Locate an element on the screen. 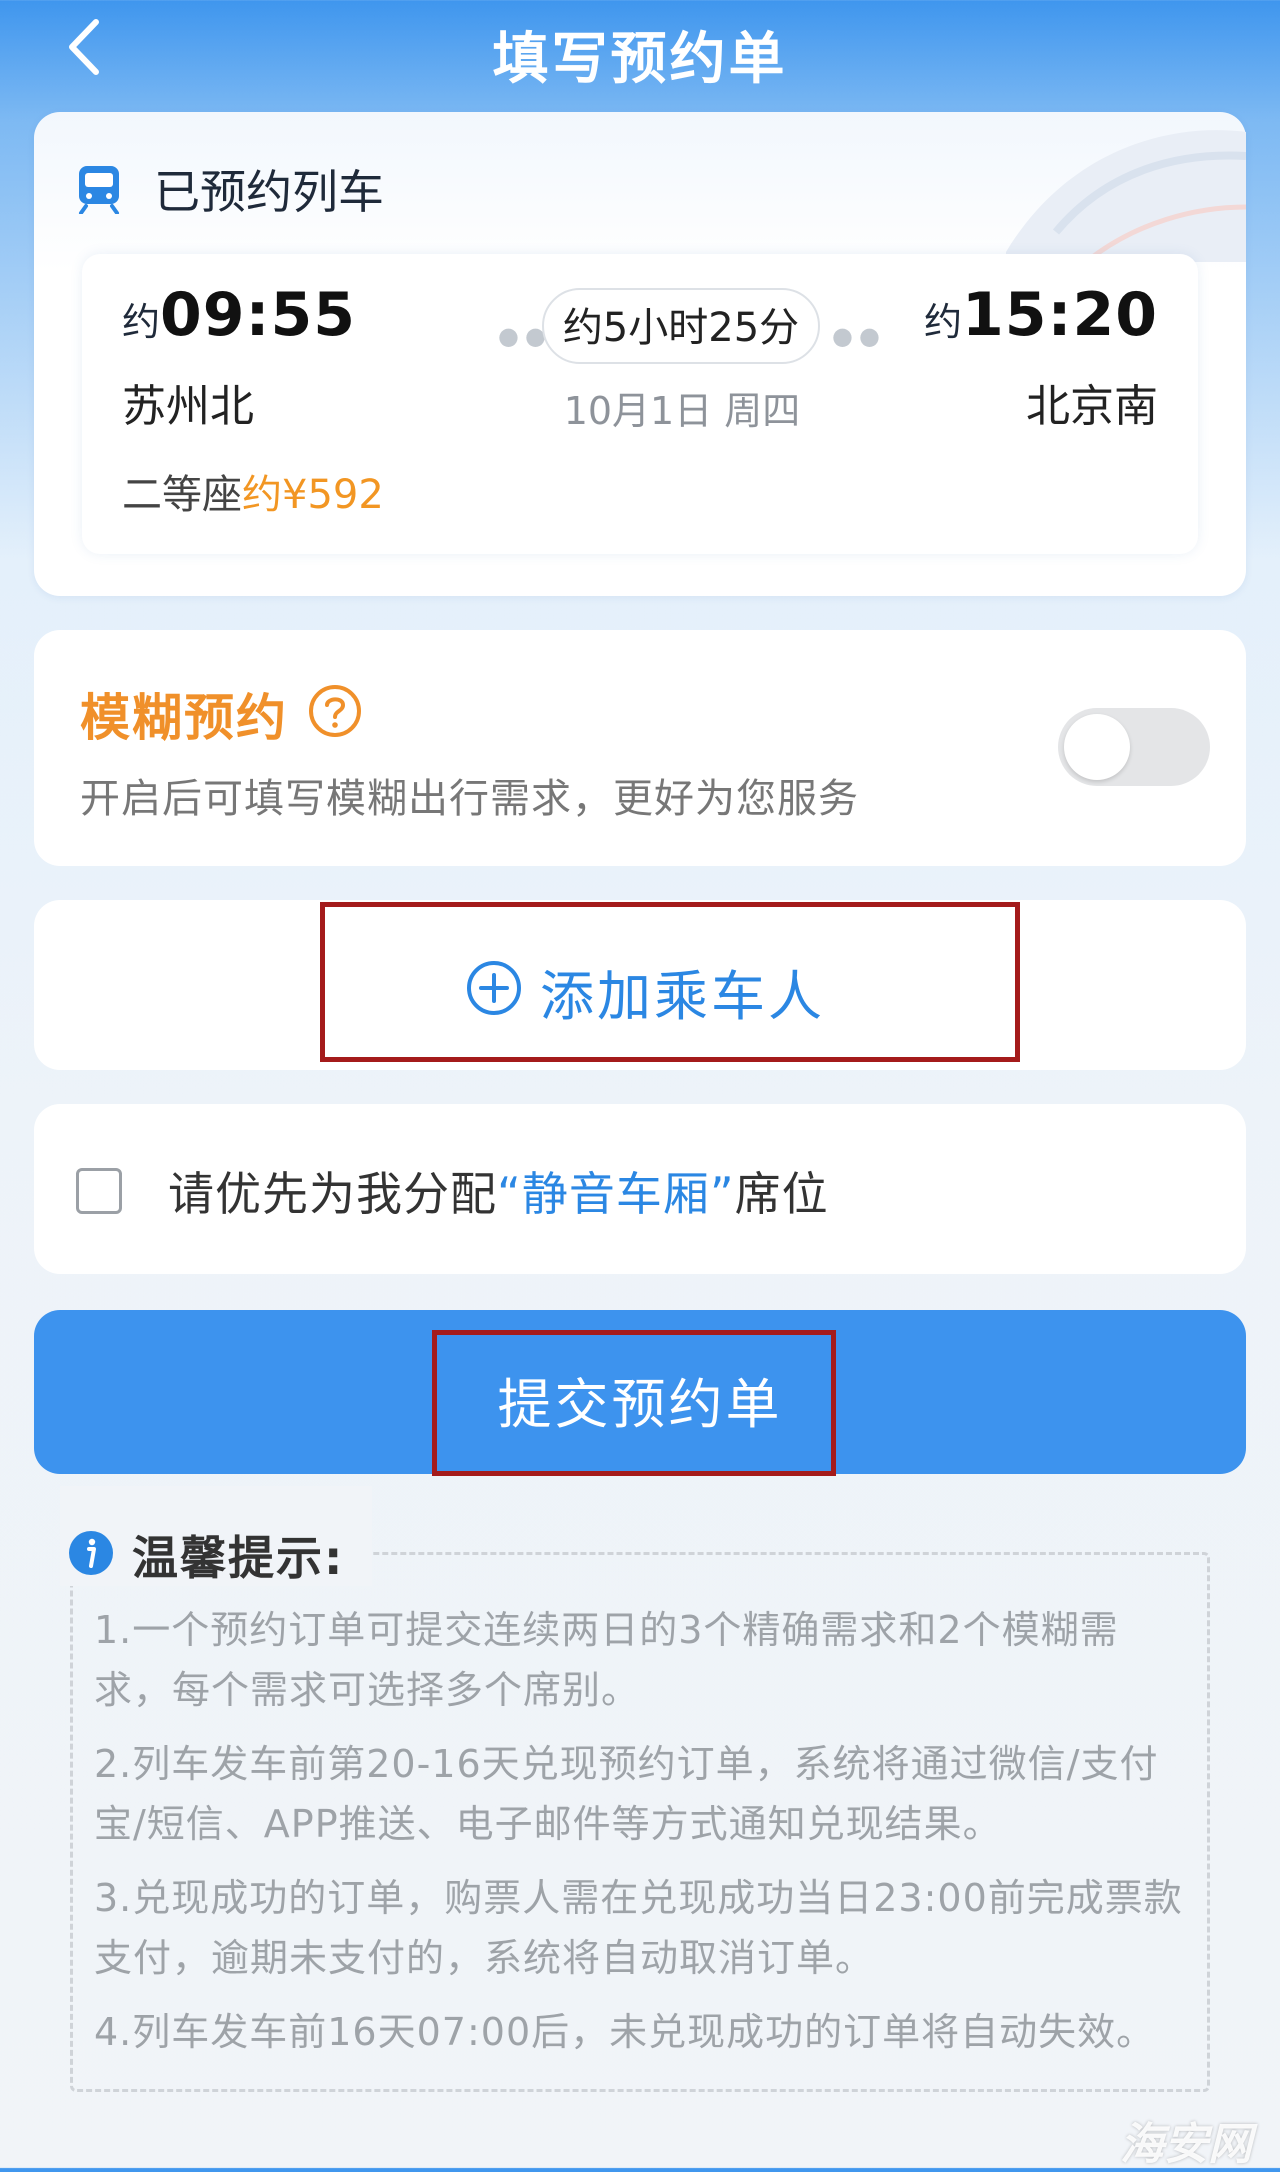 The width and height of the screenshot is (1280, 2172). arrival-station: 北京南 is located at coordinates (1092, 406).